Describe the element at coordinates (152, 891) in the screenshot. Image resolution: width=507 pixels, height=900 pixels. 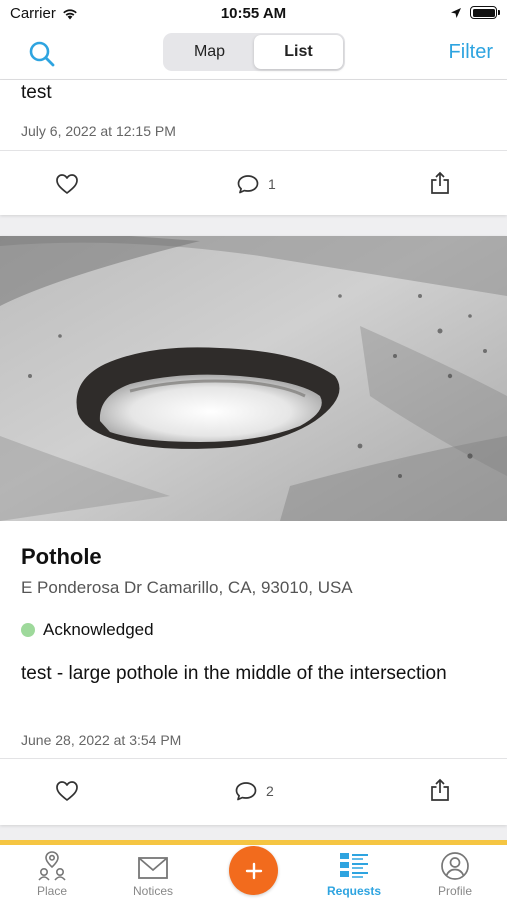
I see `tab-notices-label: Notices` at that location.